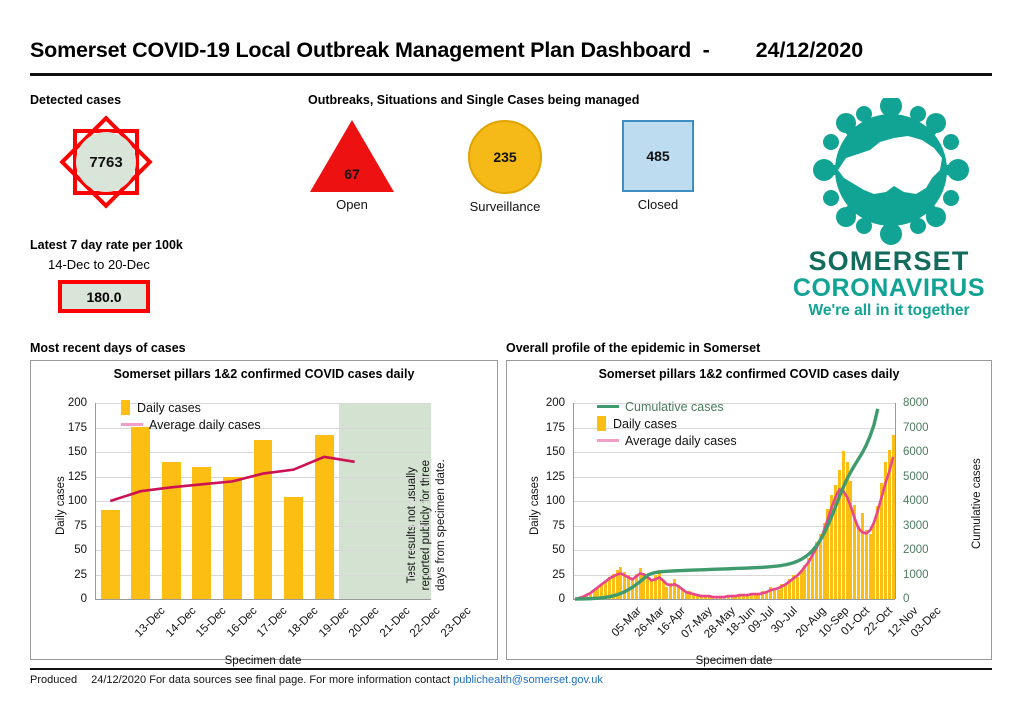  Describe the element at coordinates (916, 452) in the screenshot. I see `secondary-y-axis-tick-label: 6000` at that location.